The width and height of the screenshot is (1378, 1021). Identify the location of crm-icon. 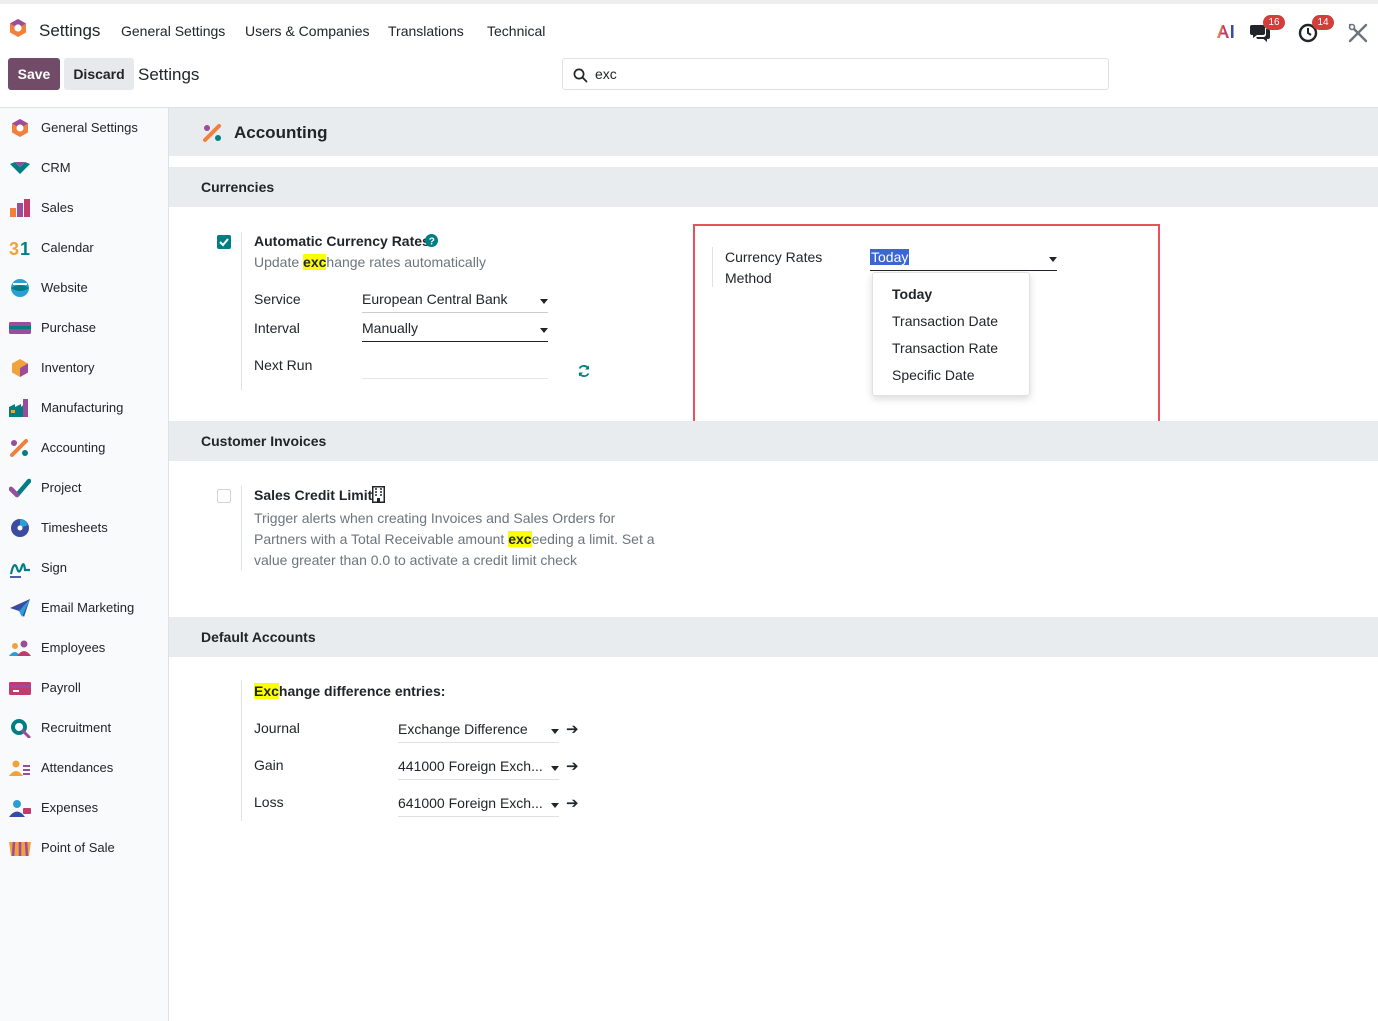
(20, 168).